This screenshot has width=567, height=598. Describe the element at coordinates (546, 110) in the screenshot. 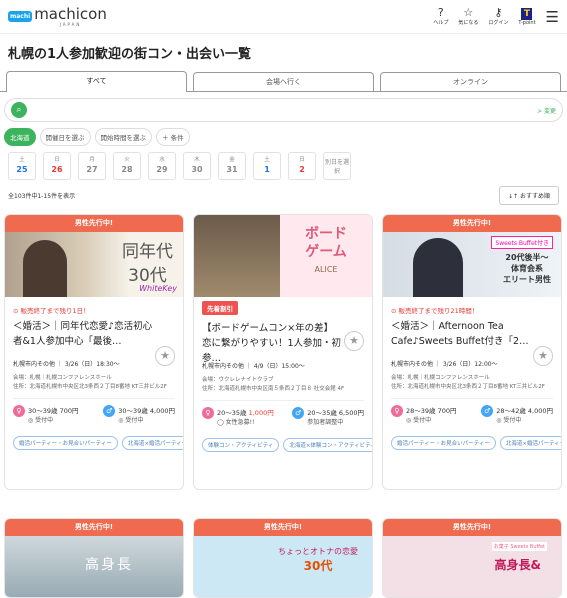

I see `change-link: > 変更` at that location.